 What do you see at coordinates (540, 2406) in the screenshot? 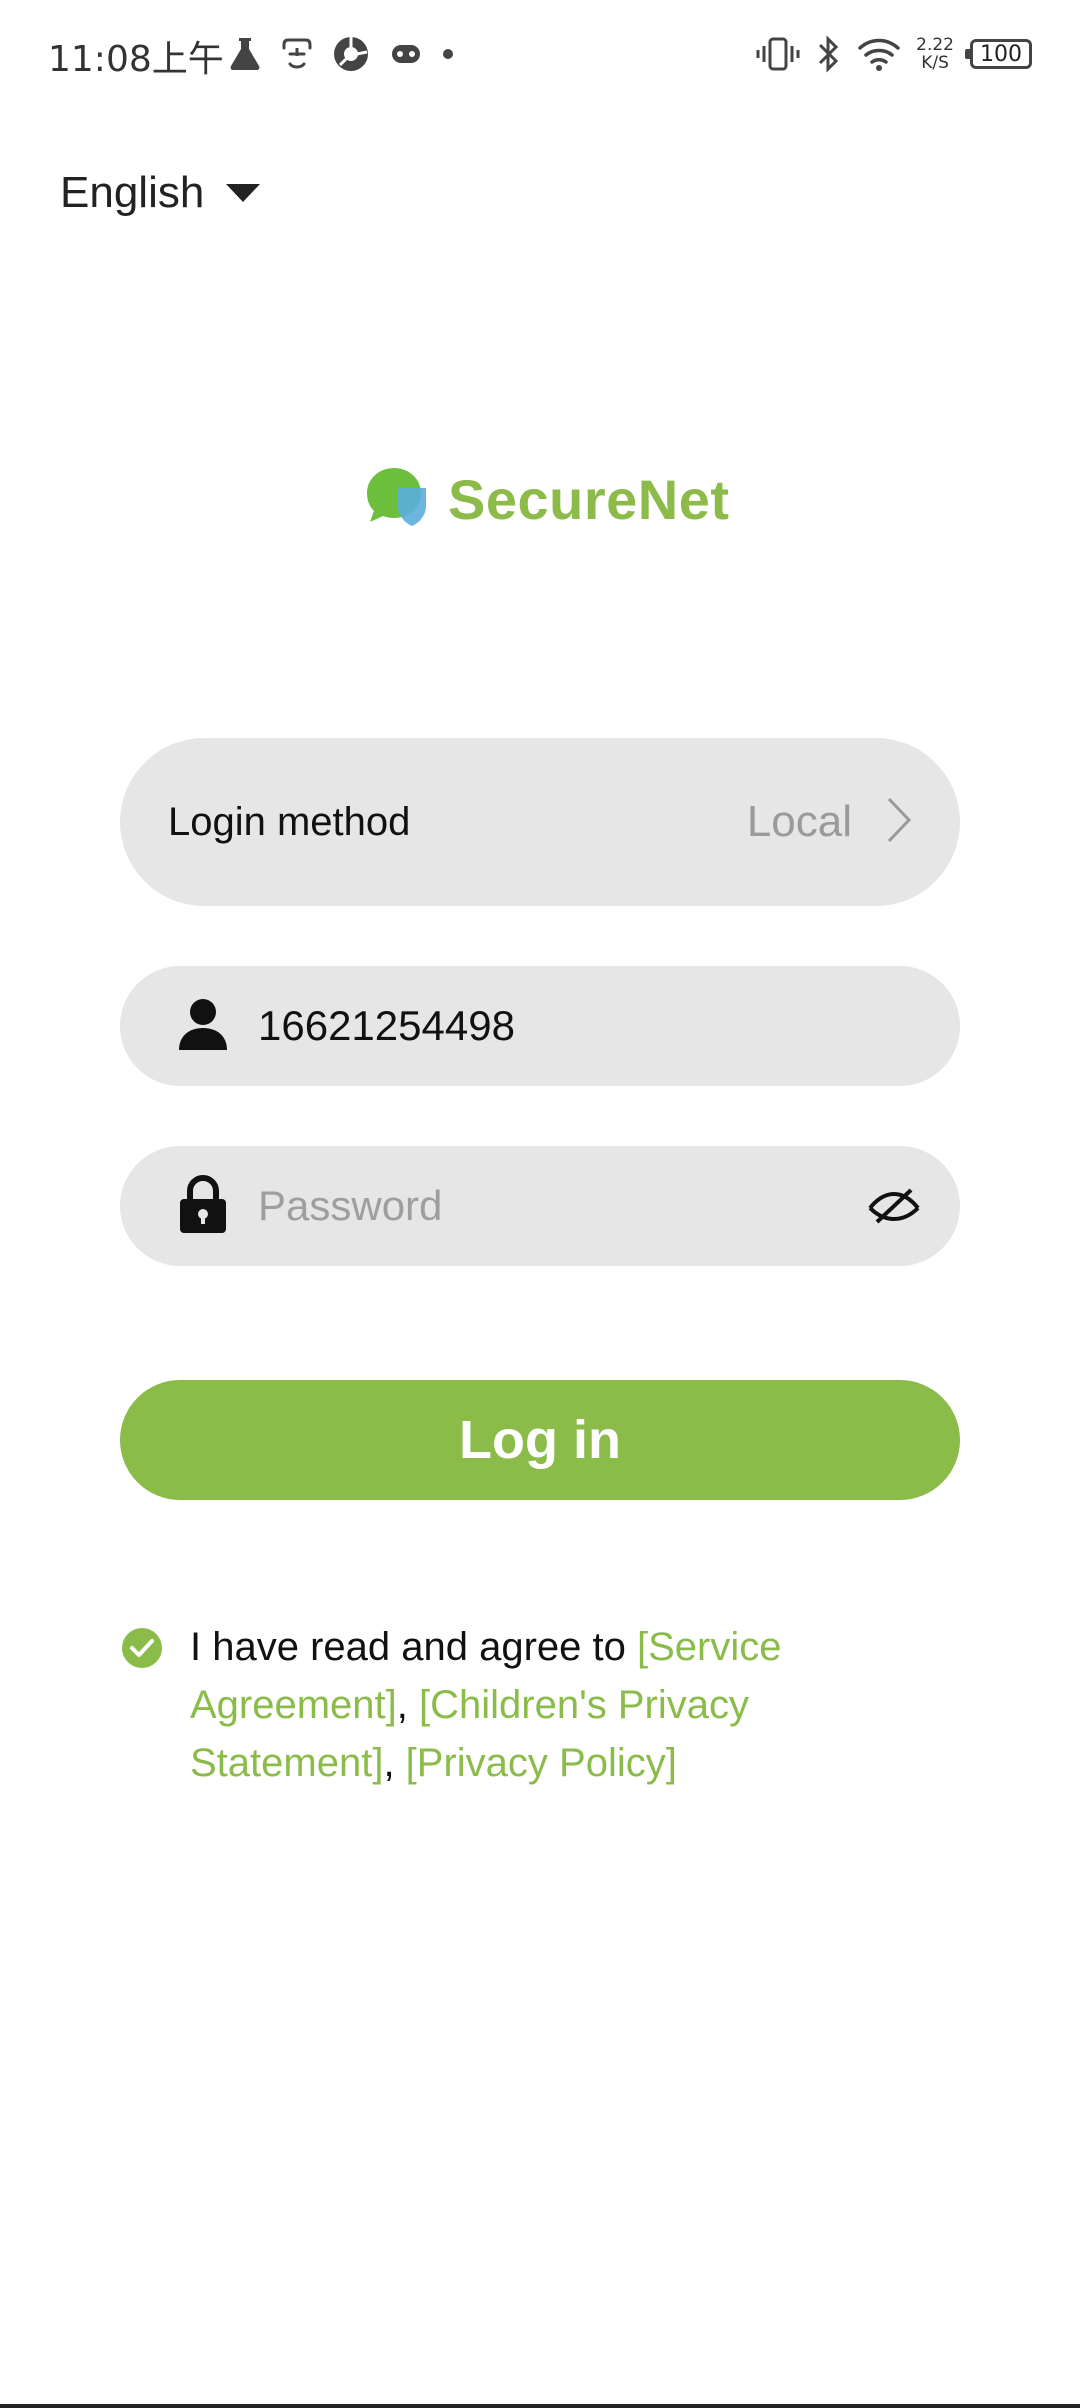
I see `bottom-edge` at bounding box center [540, 2406].